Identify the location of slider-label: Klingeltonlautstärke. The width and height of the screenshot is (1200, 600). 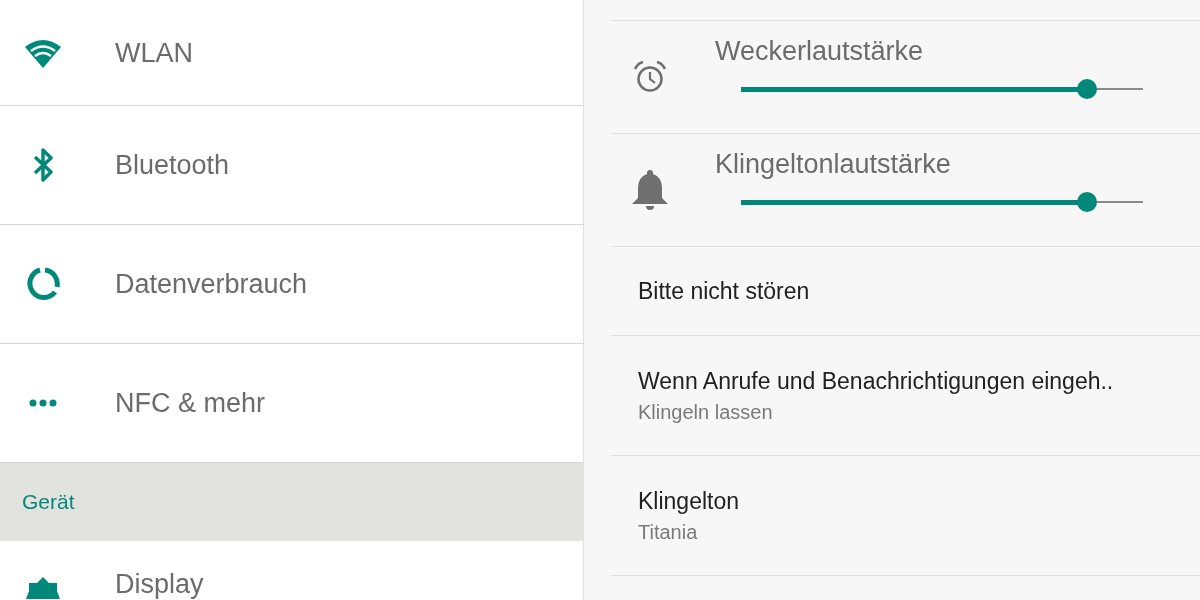
(833, 164).